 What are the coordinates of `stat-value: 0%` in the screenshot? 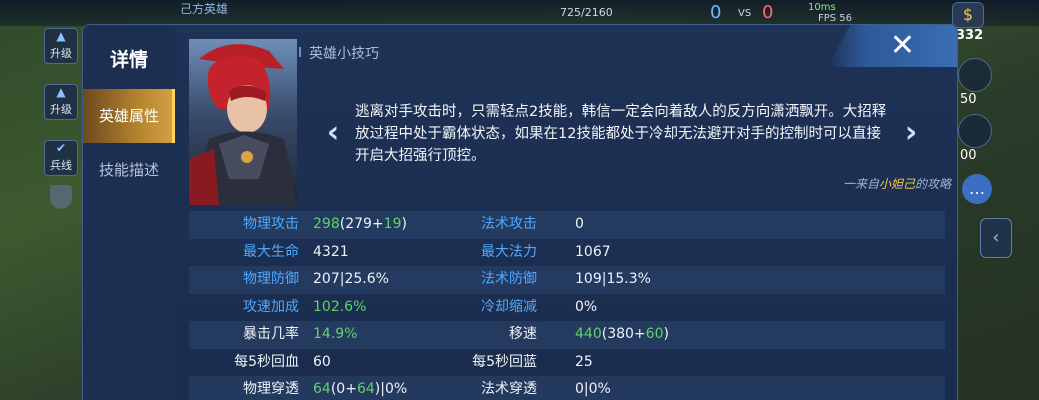 It's located at (586, 306).